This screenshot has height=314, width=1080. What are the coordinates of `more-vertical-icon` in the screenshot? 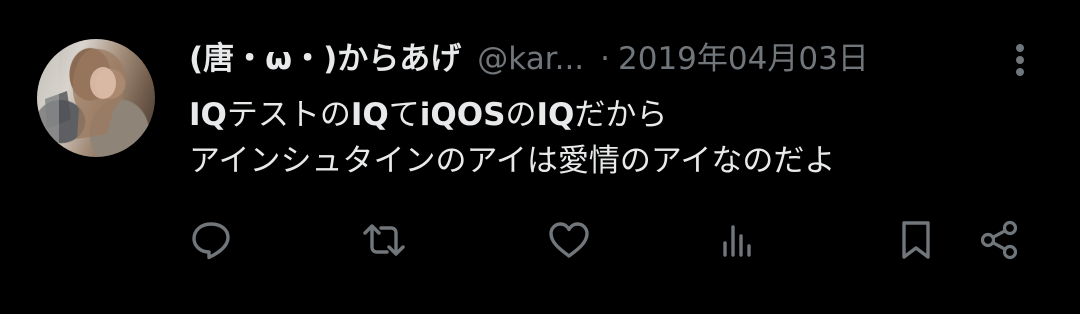 It's located at (1020, 60).